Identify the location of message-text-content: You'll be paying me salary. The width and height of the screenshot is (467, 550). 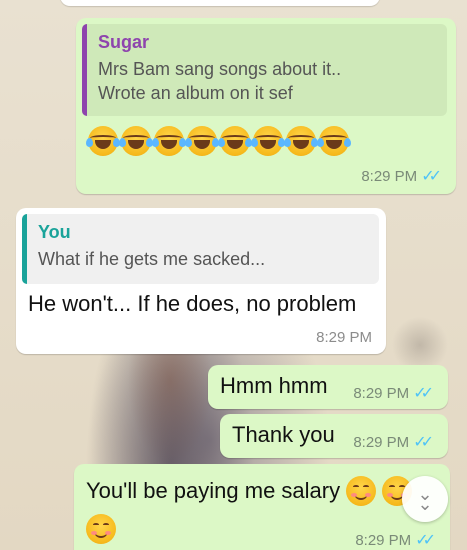
(213, 490).